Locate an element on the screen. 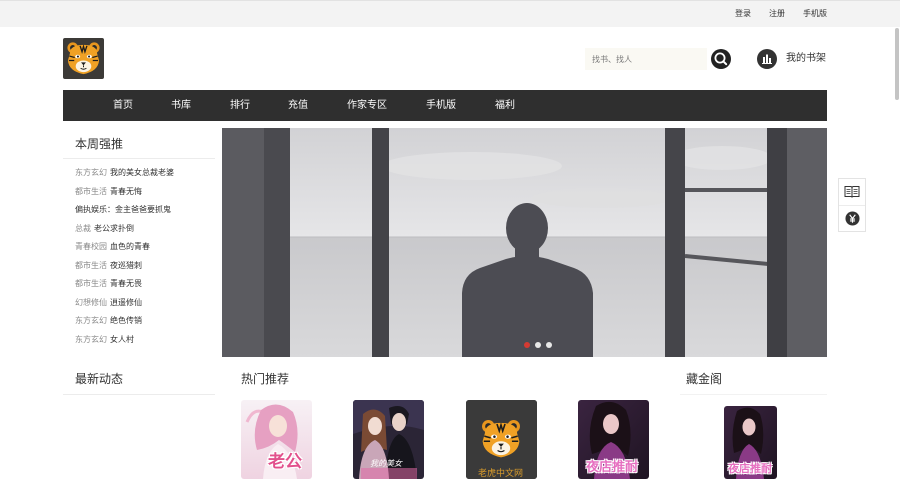 This screenshot has height=479, width=900. nav-item-ranking: 排行 is located at coordinates (240, 105).